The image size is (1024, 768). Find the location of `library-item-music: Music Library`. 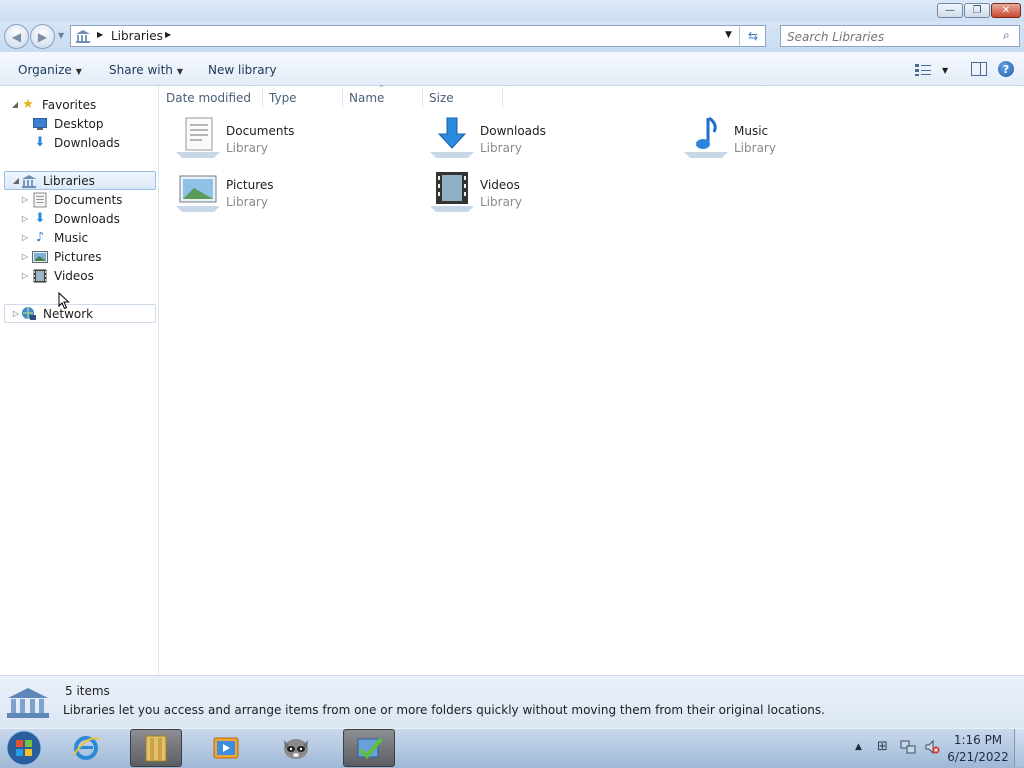

library-item-music: Music Library is located at coordinates (802, 139).